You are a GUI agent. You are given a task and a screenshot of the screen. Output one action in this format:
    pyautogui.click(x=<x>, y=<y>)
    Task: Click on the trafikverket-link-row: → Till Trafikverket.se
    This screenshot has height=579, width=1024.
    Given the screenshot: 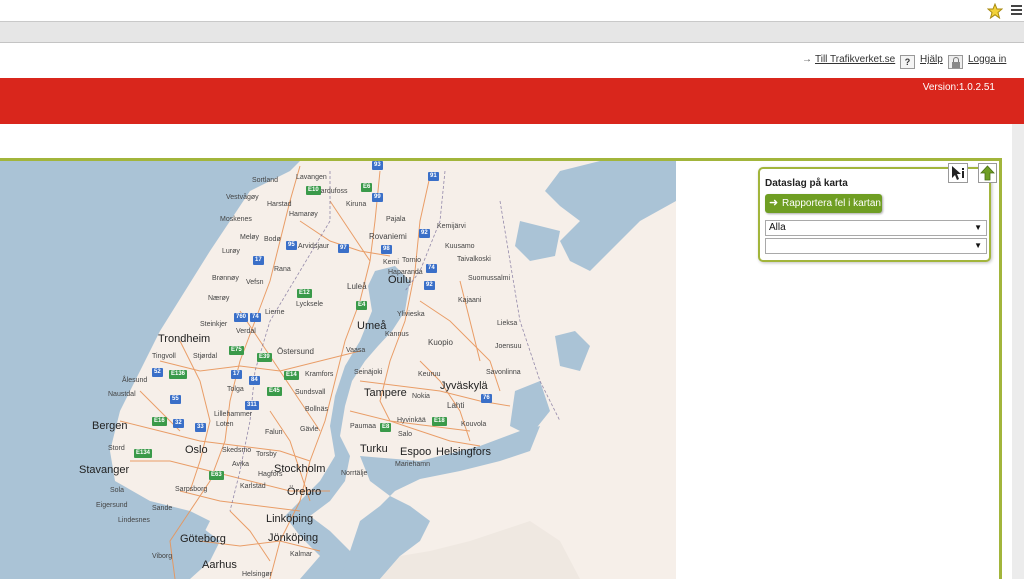 What is the action you would take?
    pyautogui.click(x=848, y=62)
    